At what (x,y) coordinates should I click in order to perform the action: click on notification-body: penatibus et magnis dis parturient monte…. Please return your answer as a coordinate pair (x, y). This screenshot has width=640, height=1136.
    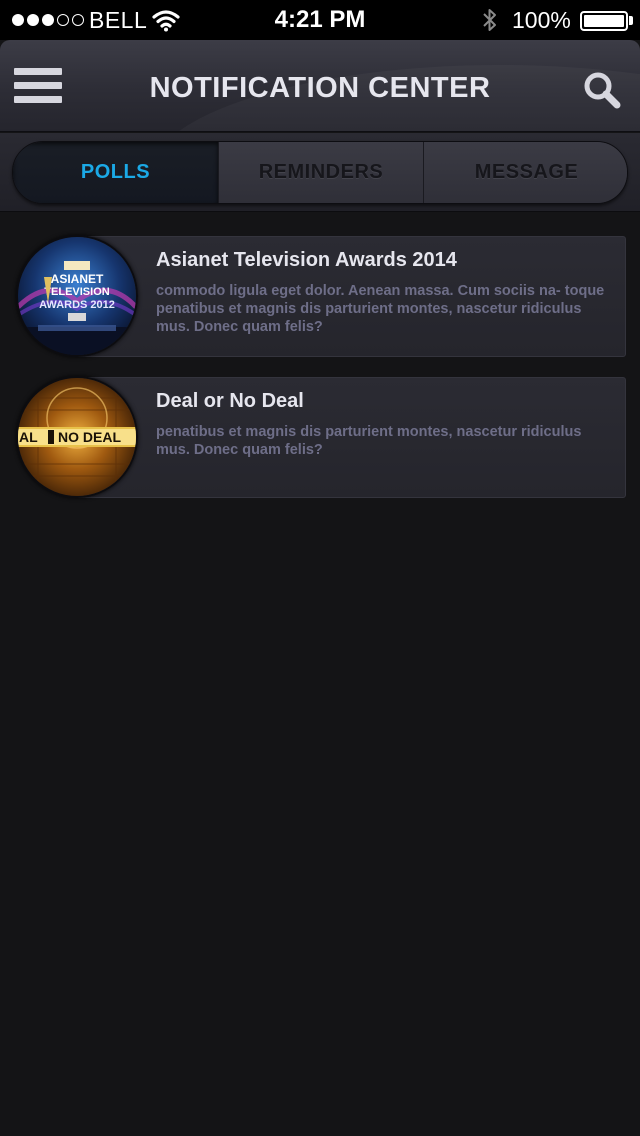
    Looking at the image, I should click on (369, 441).